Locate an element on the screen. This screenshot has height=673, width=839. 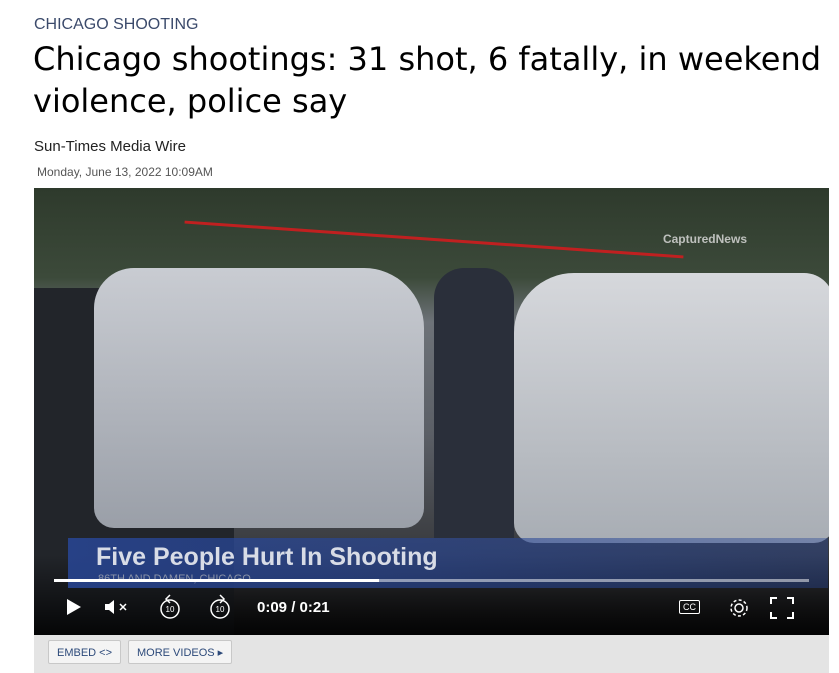
rewind-10-button: 10 is located at coordinates (170, 609).